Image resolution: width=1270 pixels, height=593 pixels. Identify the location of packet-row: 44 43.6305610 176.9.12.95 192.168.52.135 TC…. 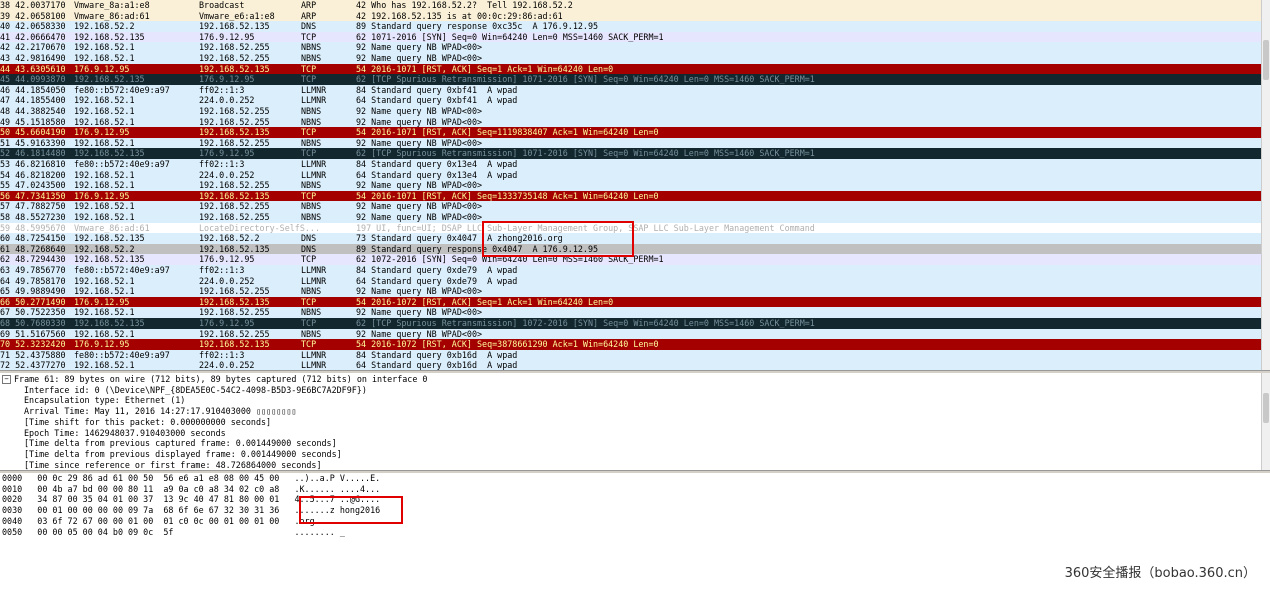
(631, 69).